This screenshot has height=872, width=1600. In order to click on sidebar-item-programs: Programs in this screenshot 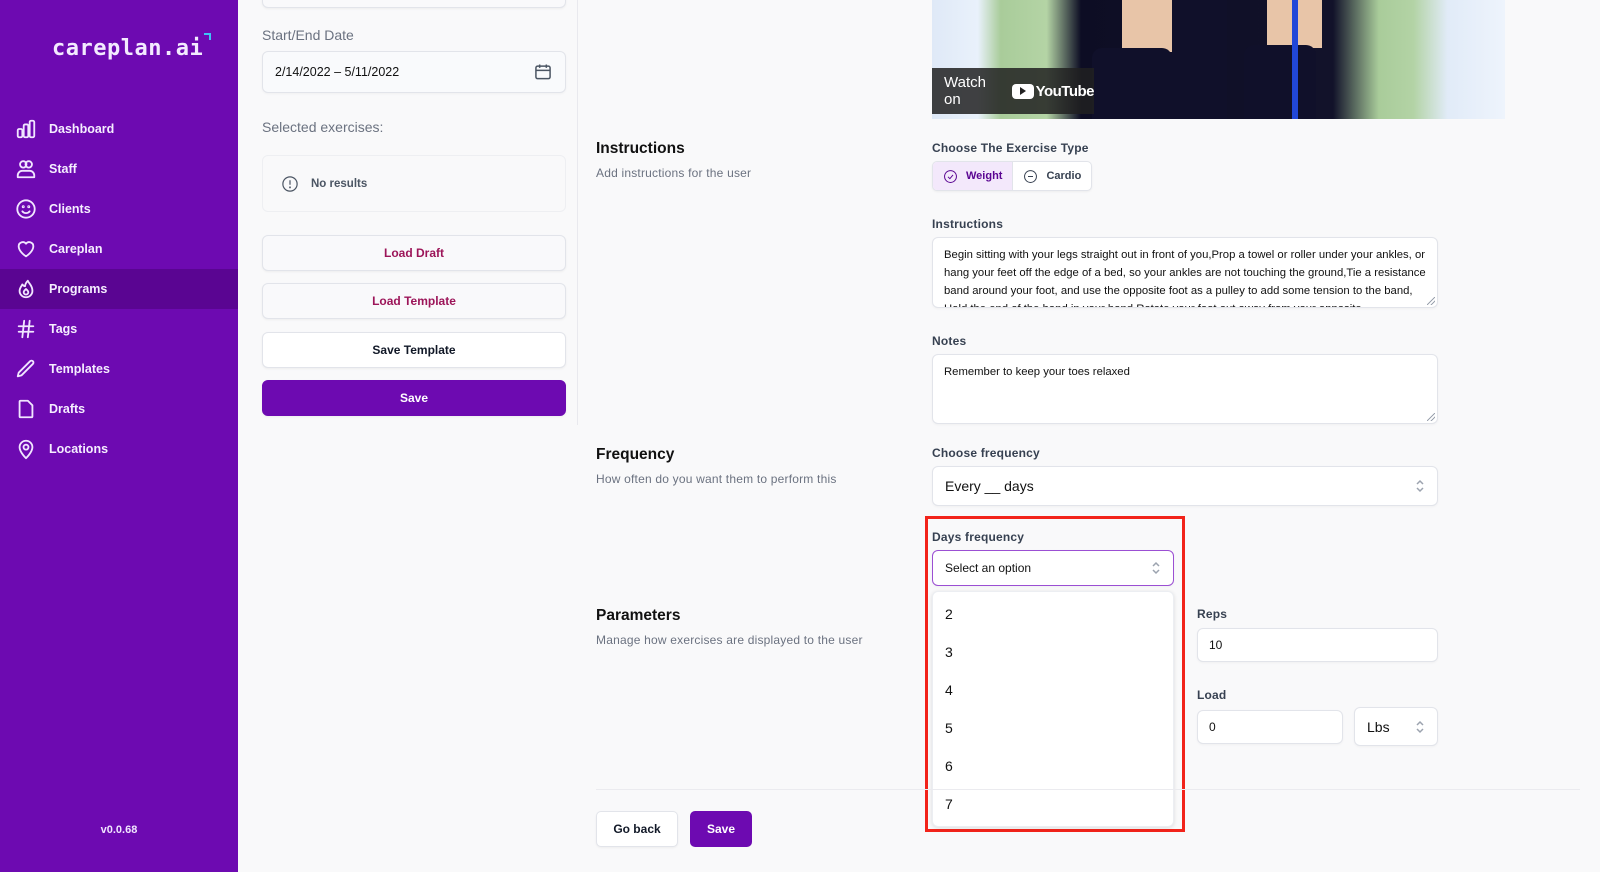, I will do `click(119, 289)`.